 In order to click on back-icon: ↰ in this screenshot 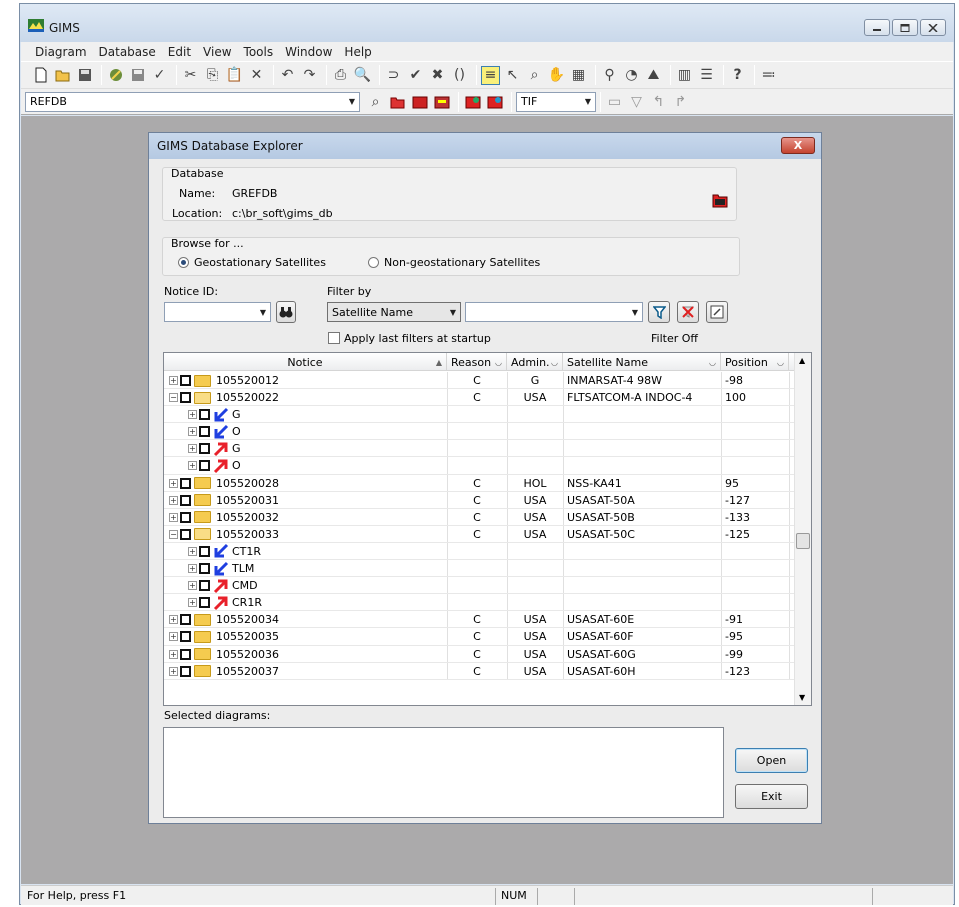, I will do `click(658, 101)`.